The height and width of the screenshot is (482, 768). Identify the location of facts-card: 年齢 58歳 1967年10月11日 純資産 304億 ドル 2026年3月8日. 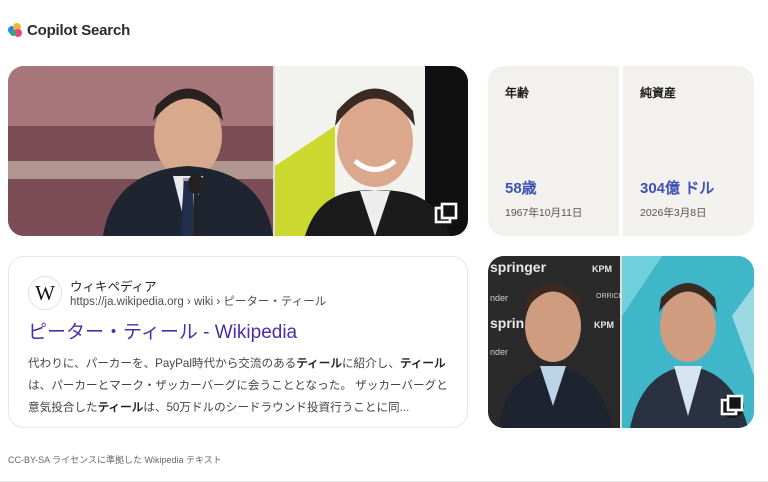
(621, 151).